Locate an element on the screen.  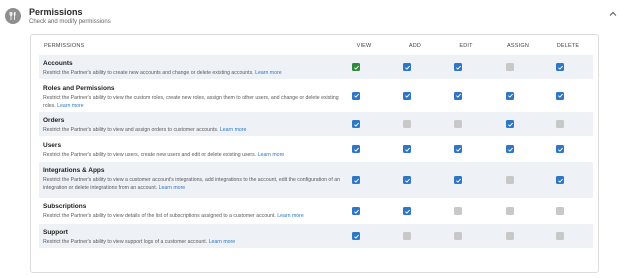
fork-knife-icon is located at coordinates (13, 16).